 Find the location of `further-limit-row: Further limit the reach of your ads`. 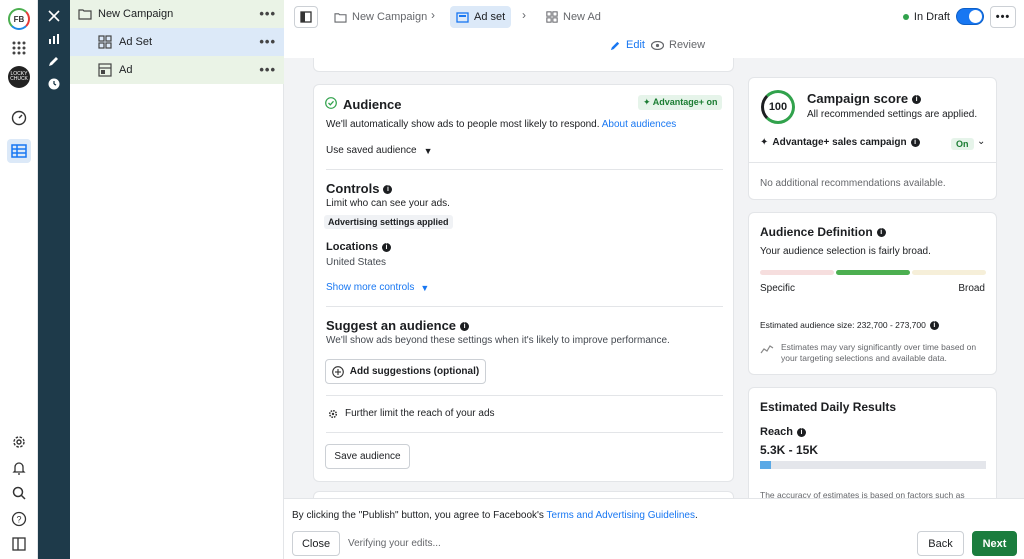

further-limit-row: Further limit the reach of your ads is located at coordinates (411, 413).